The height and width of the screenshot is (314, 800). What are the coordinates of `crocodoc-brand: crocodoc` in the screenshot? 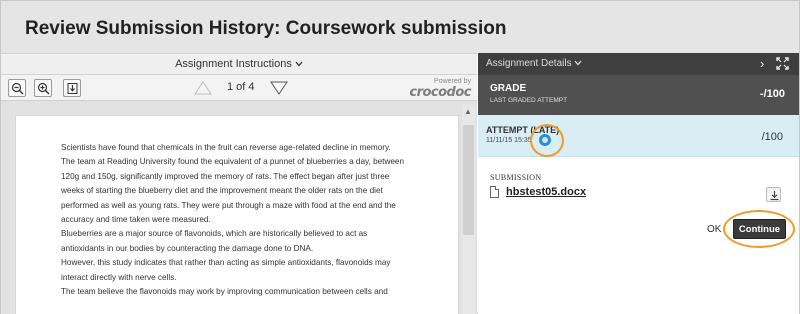 It's located at (440, 92).